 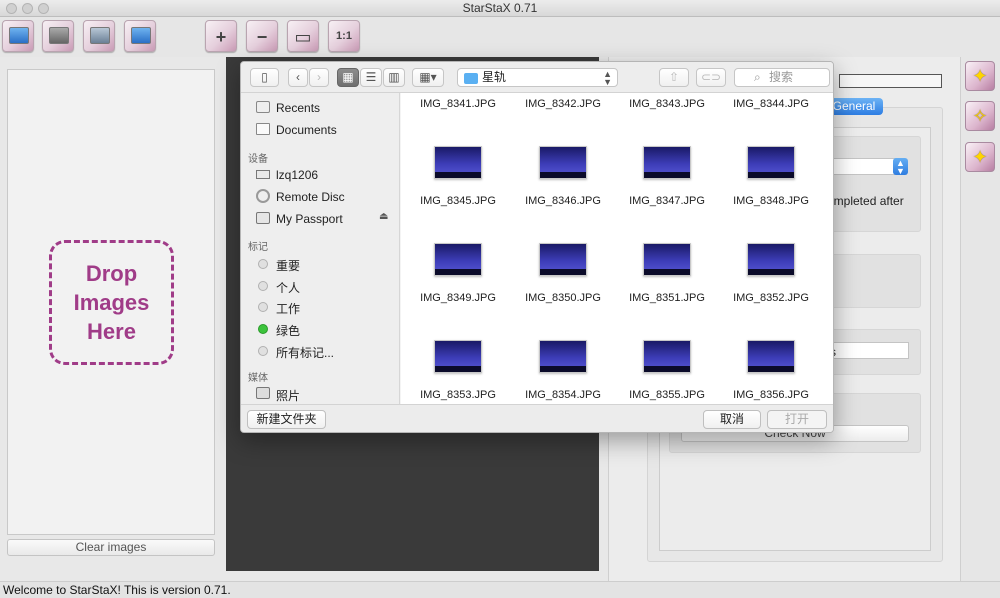 I want to click on search-placeholder: 搜索, so click(x=781, y=77).